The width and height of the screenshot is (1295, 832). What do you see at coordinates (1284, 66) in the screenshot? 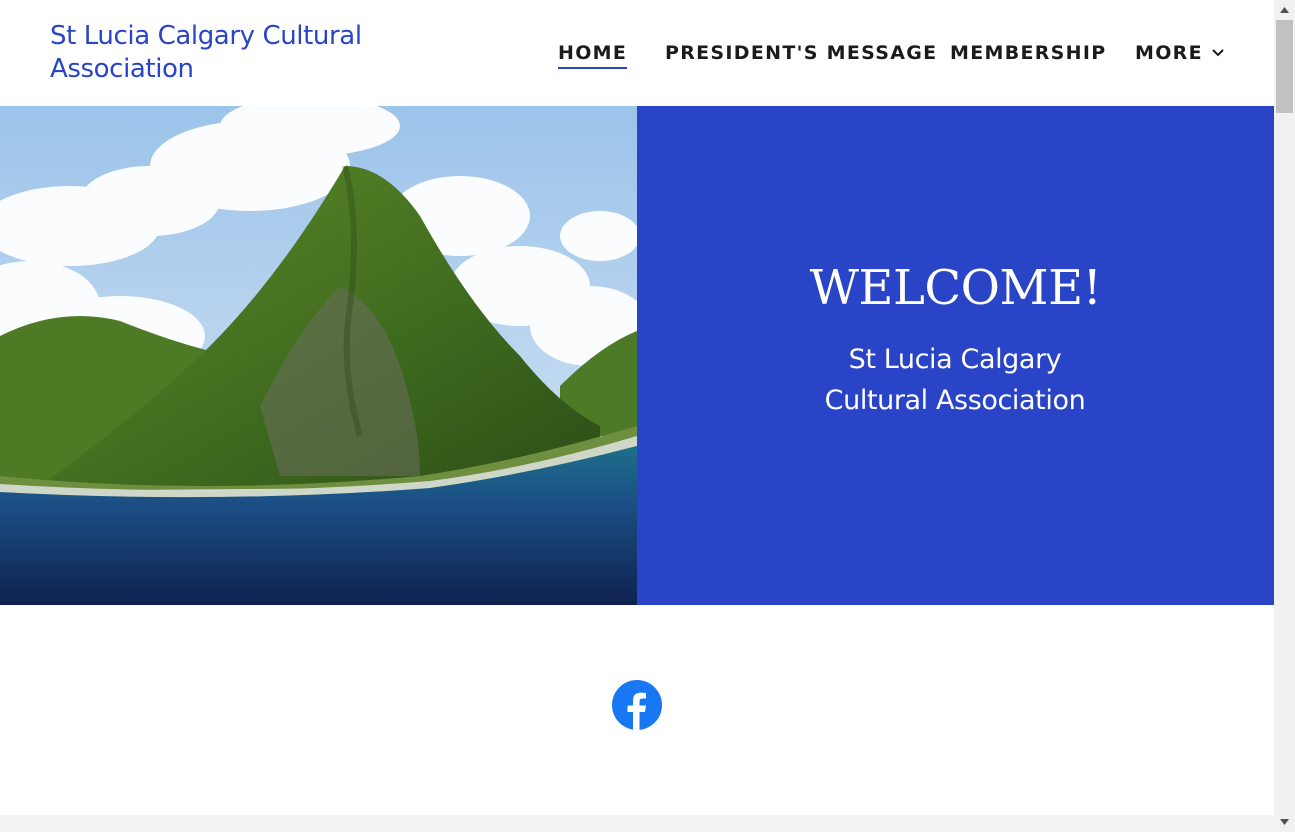
I see `scrollbar-thumb` at bounding box center [1284, 66].